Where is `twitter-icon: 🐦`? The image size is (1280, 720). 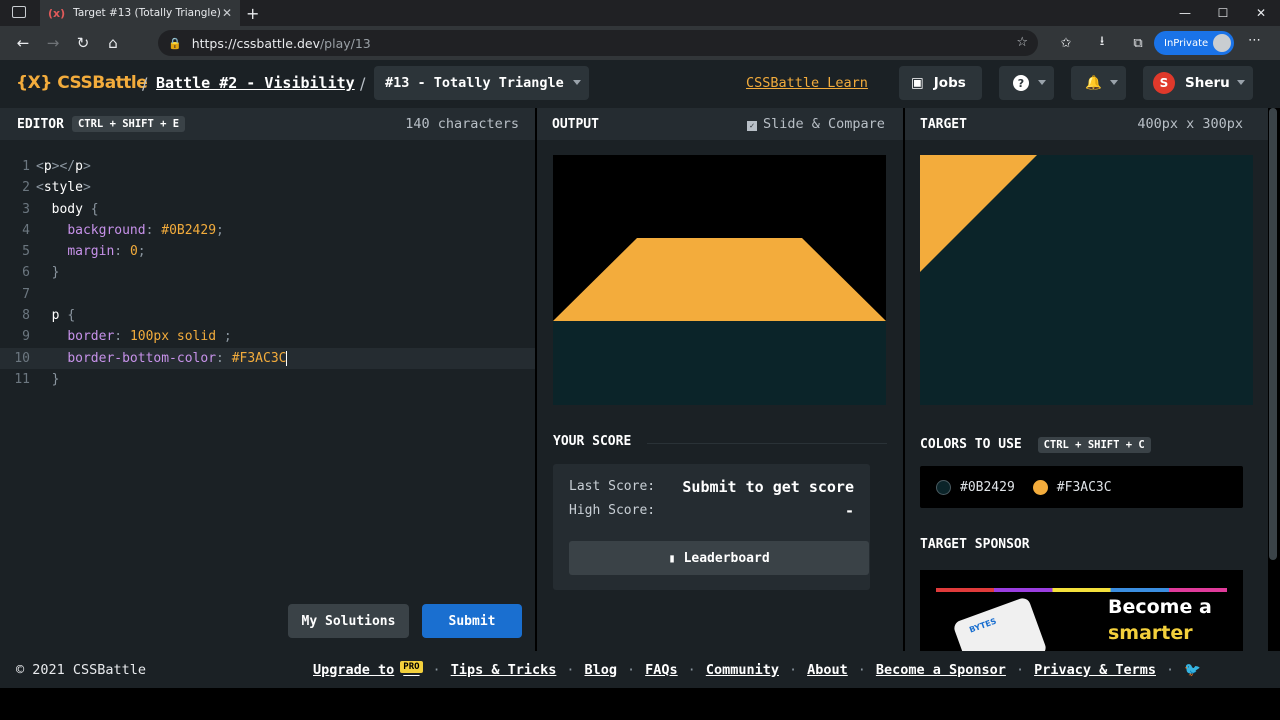
twitter-icon: 🐦 is located at coordinates (1192, 670).